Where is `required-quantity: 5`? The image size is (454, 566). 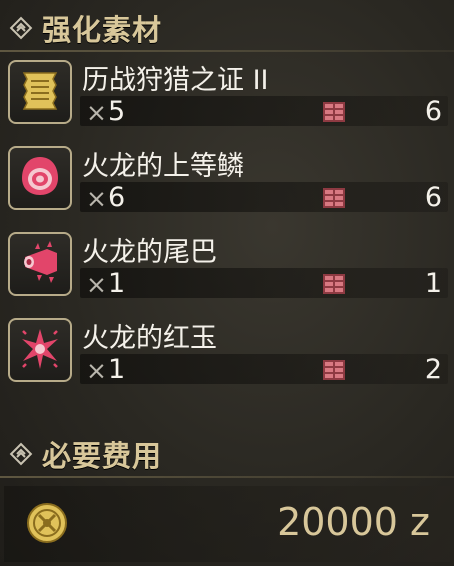
required-quantity: 5 is located at coordinates (117, 111).